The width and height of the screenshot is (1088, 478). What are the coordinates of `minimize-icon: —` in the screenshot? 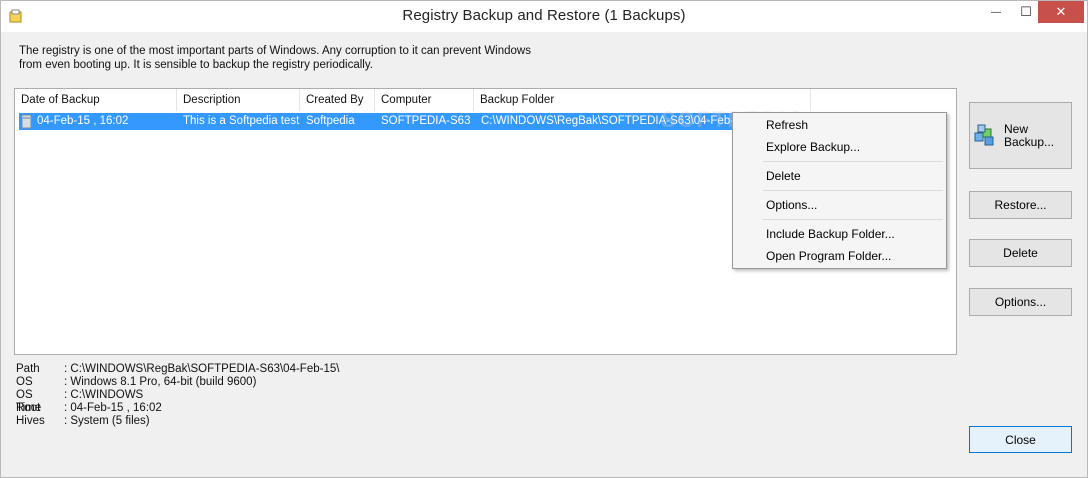 It's located at (996, 12).